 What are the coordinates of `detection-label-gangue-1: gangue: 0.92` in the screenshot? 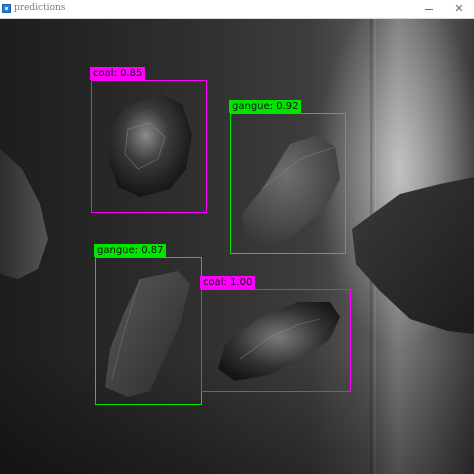 It's located at (265, 106).